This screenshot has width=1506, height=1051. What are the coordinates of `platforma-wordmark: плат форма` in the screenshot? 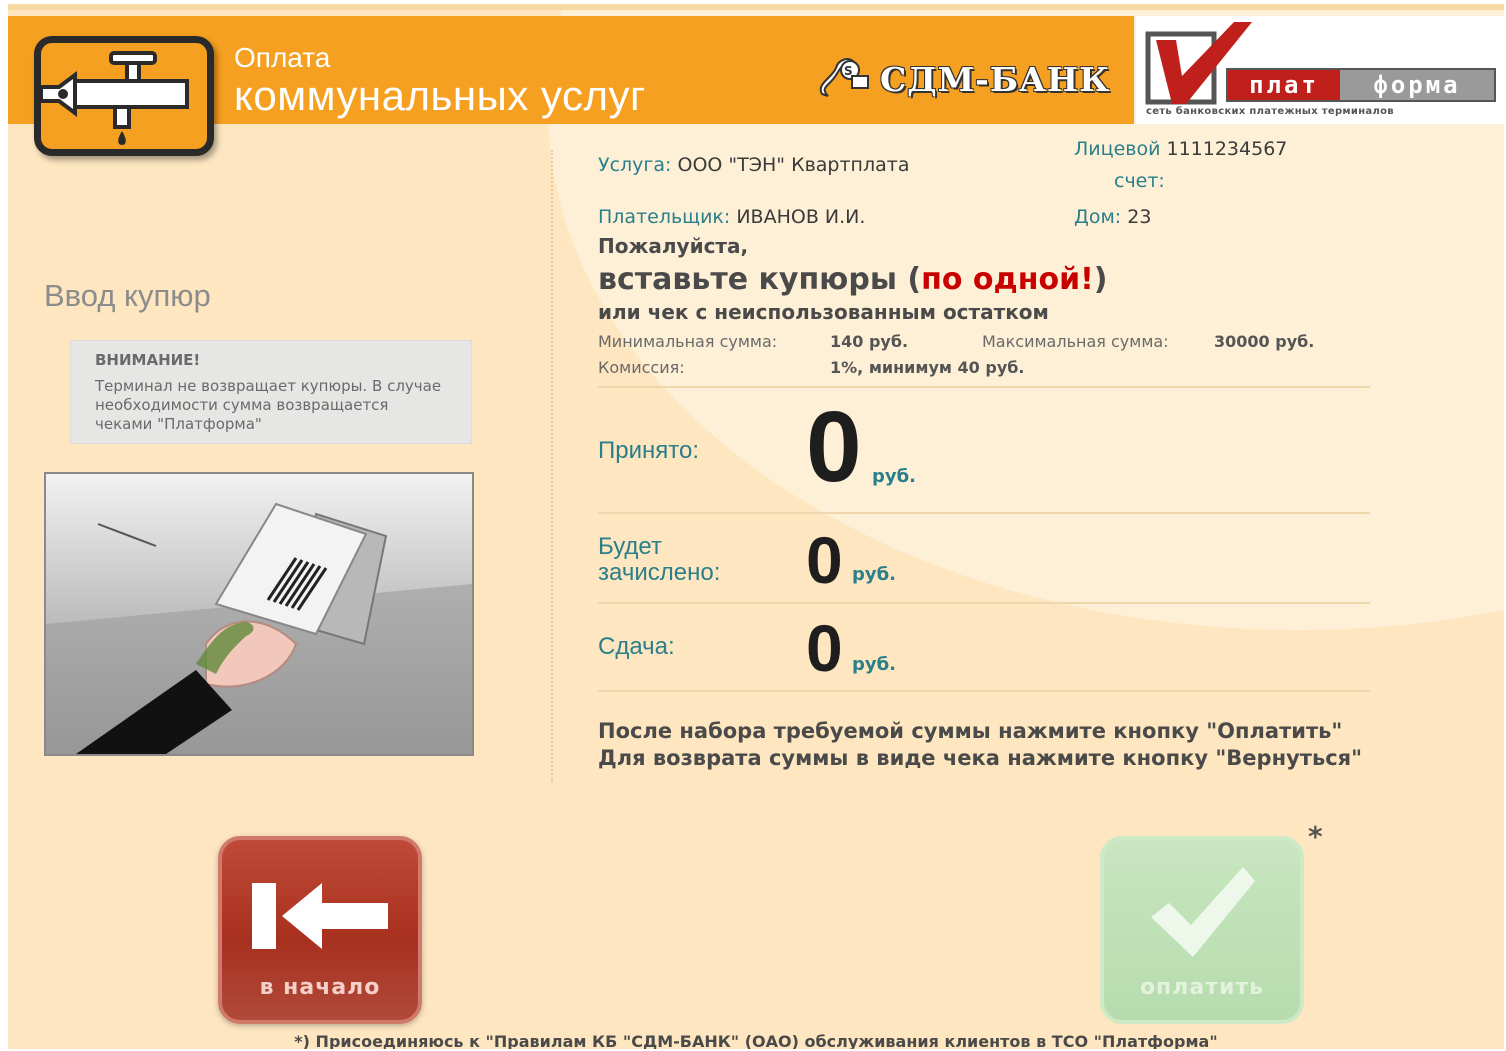 It's located at (1361, 85).